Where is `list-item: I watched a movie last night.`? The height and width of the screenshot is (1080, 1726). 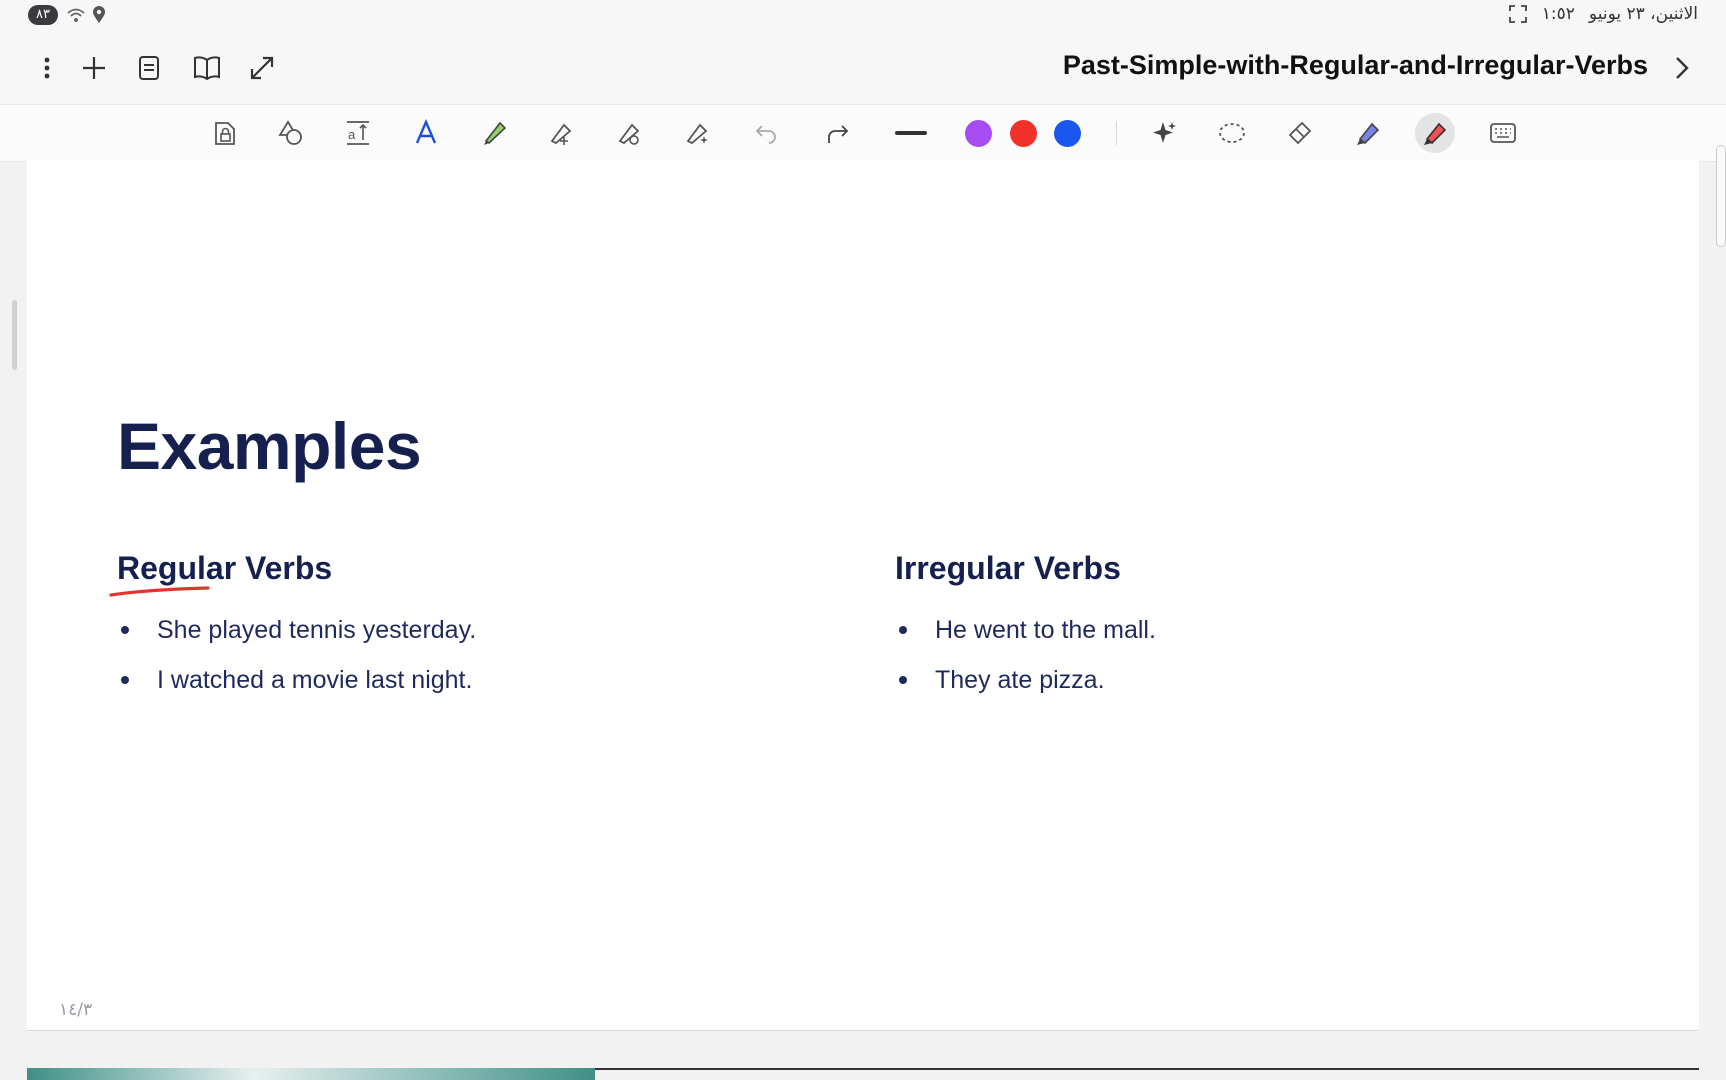
list-item: I watched a movie last night. is located at coordinates (296, 690).